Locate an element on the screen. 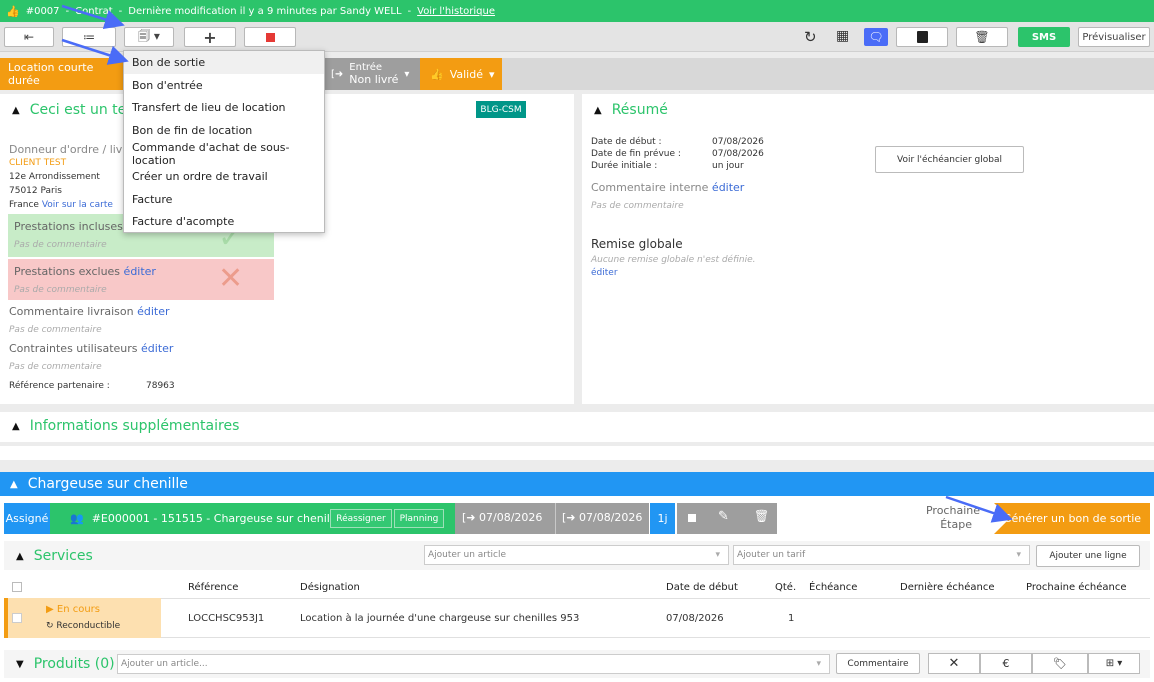  menu-item-invoice: Facture is located at coordinates (224, 199).